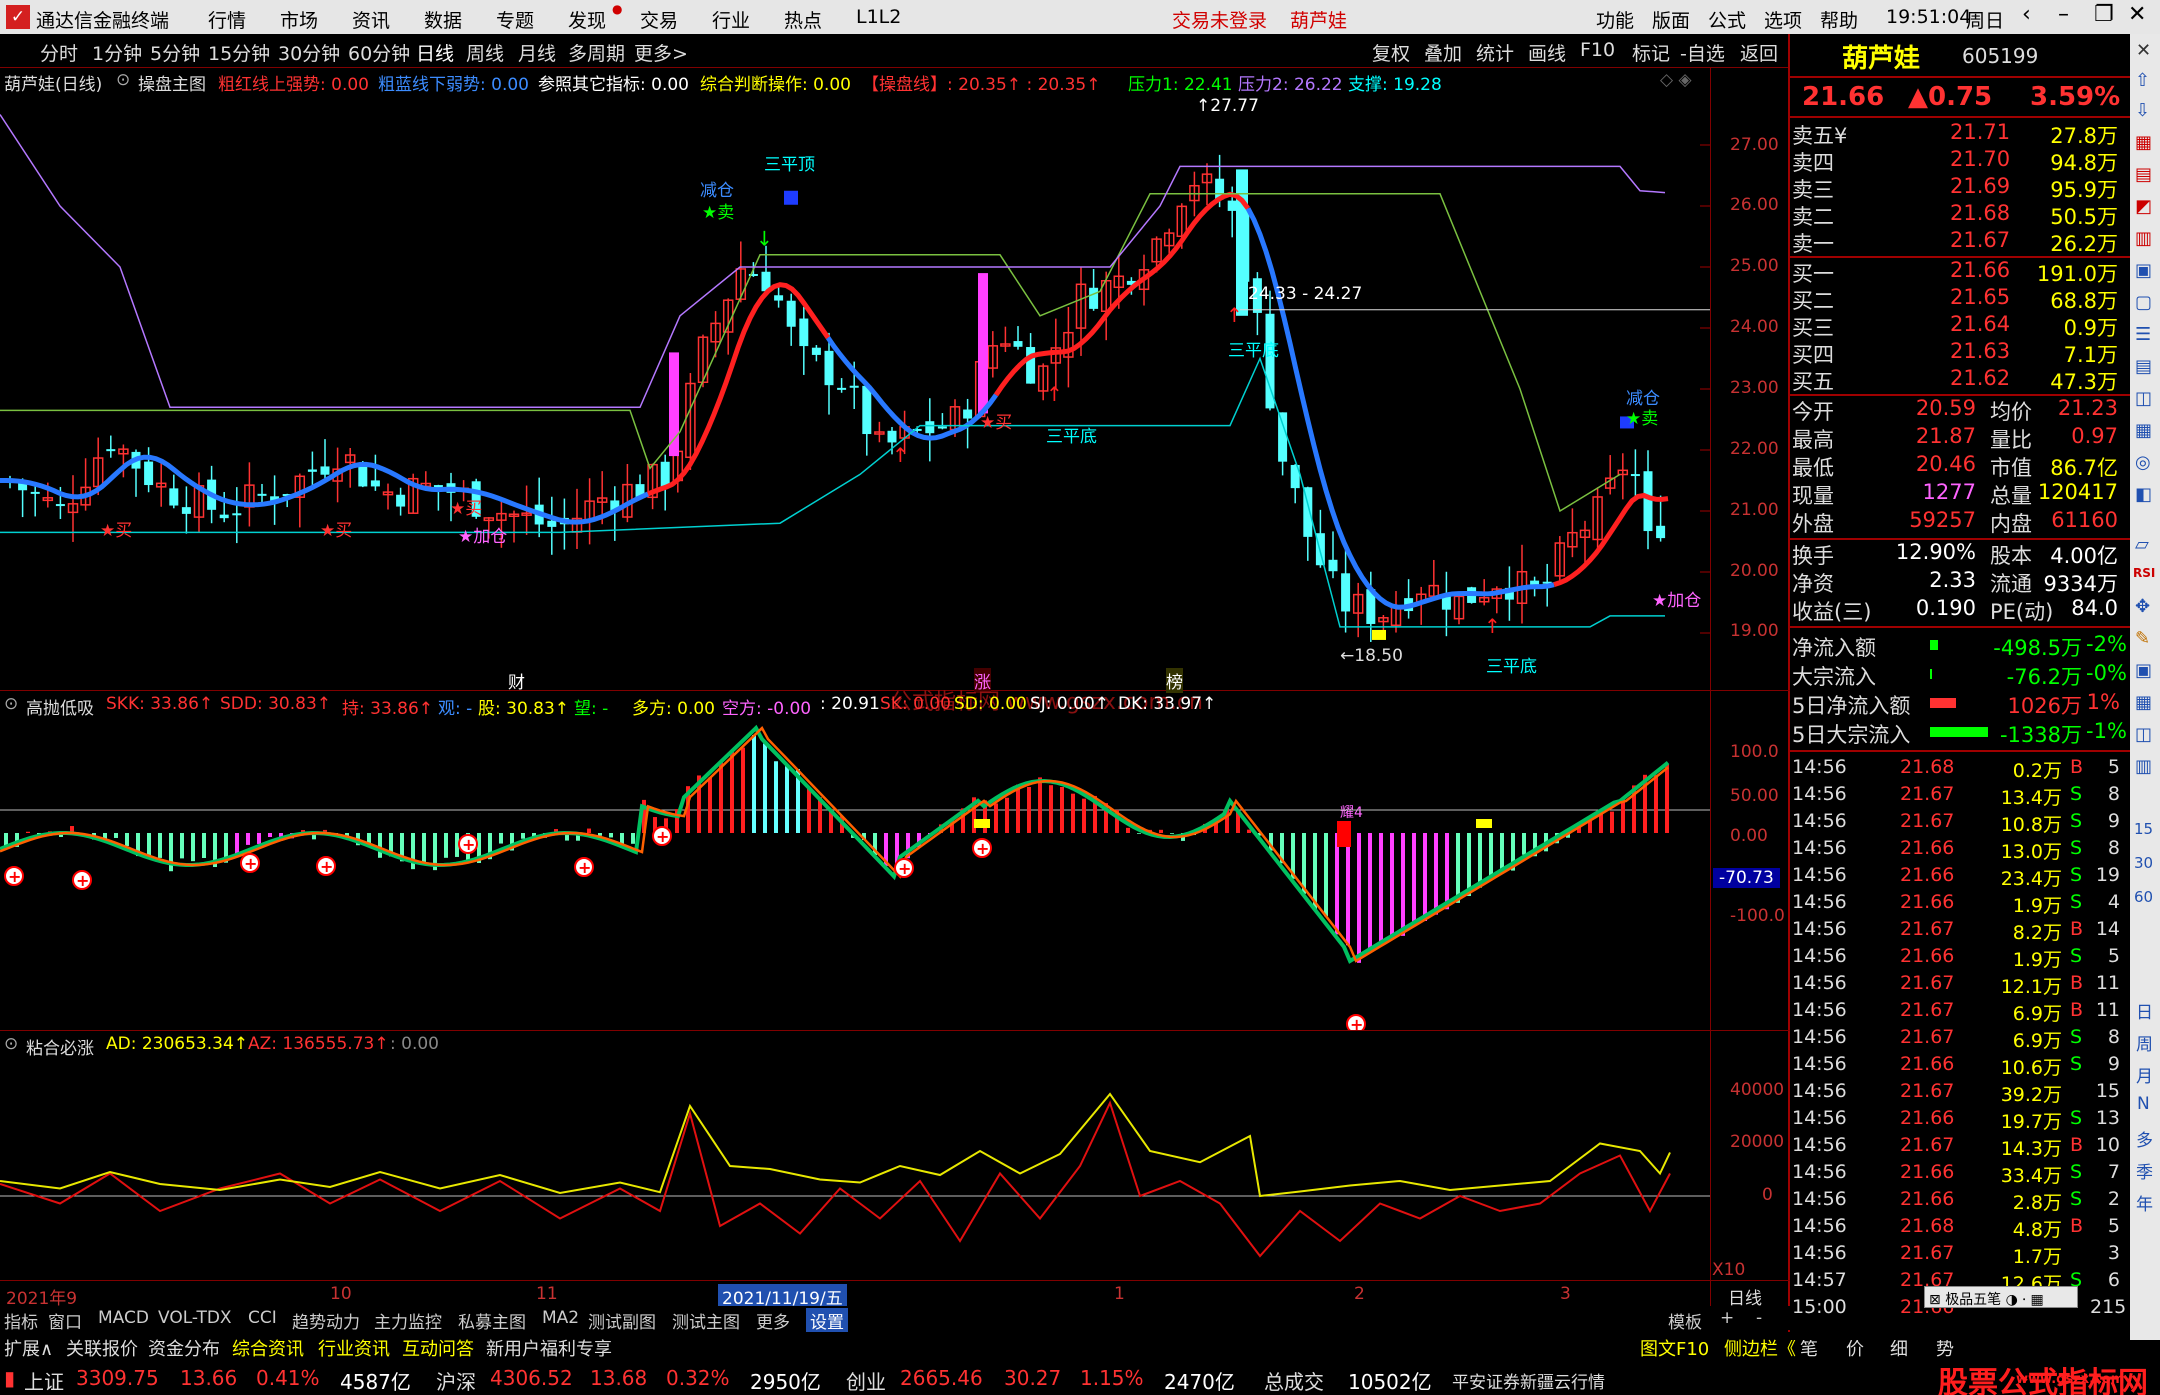 This screenshot has height=1395, width=2160. I want to click on period-tab-active: 日线, so click(435, 52).